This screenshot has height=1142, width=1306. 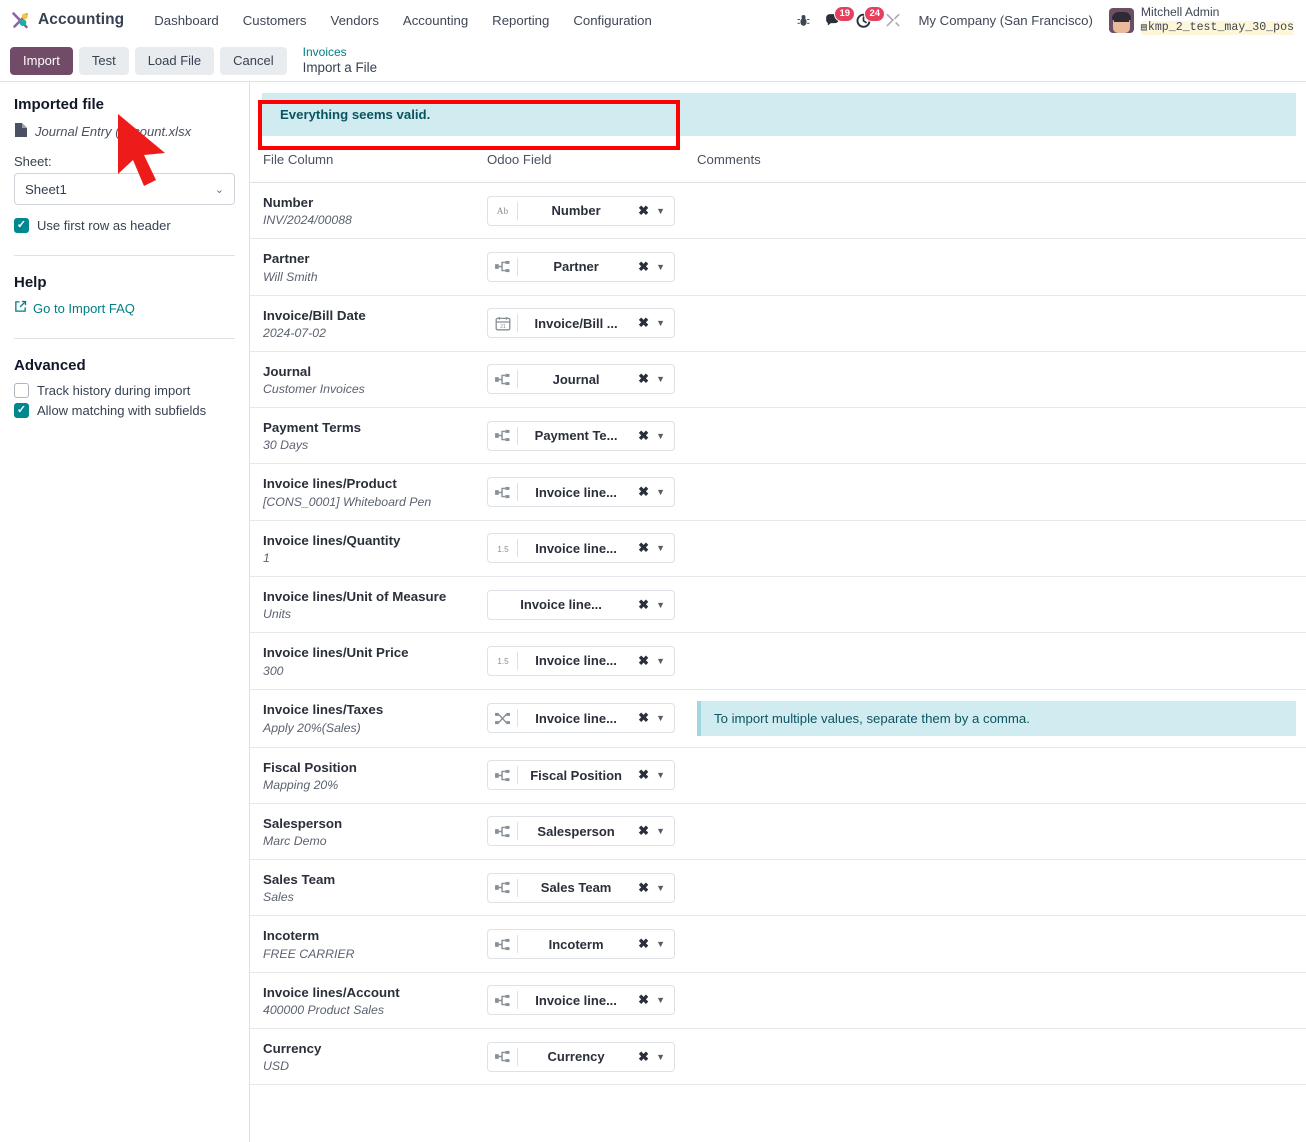 I want to click on help-title: Help, so click(x=30, y=282).